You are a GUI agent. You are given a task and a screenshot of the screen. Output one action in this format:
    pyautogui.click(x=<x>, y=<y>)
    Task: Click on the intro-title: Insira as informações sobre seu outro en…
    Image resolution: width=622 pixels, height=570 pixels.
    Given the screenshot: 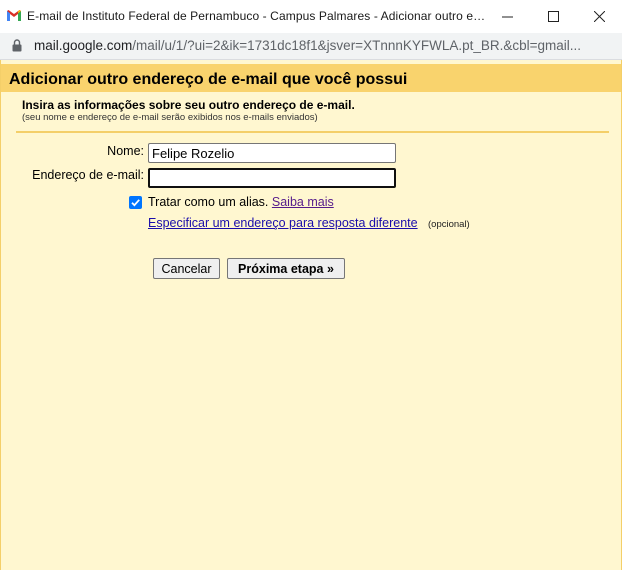 What is the action you would take?
    pyautogui.click(x=188, y=105)
    